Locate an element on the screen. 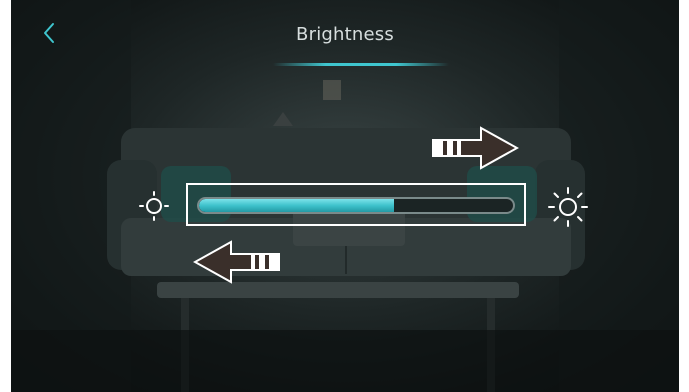  arrow-left-icon is located at coordinates (236, 262).